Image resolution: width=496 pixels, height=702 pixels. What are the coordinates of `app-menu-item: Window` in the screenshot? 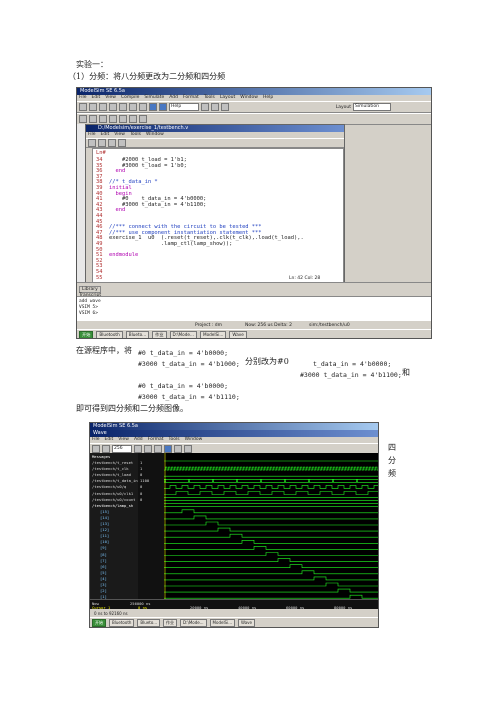 It's located at (249, 98).